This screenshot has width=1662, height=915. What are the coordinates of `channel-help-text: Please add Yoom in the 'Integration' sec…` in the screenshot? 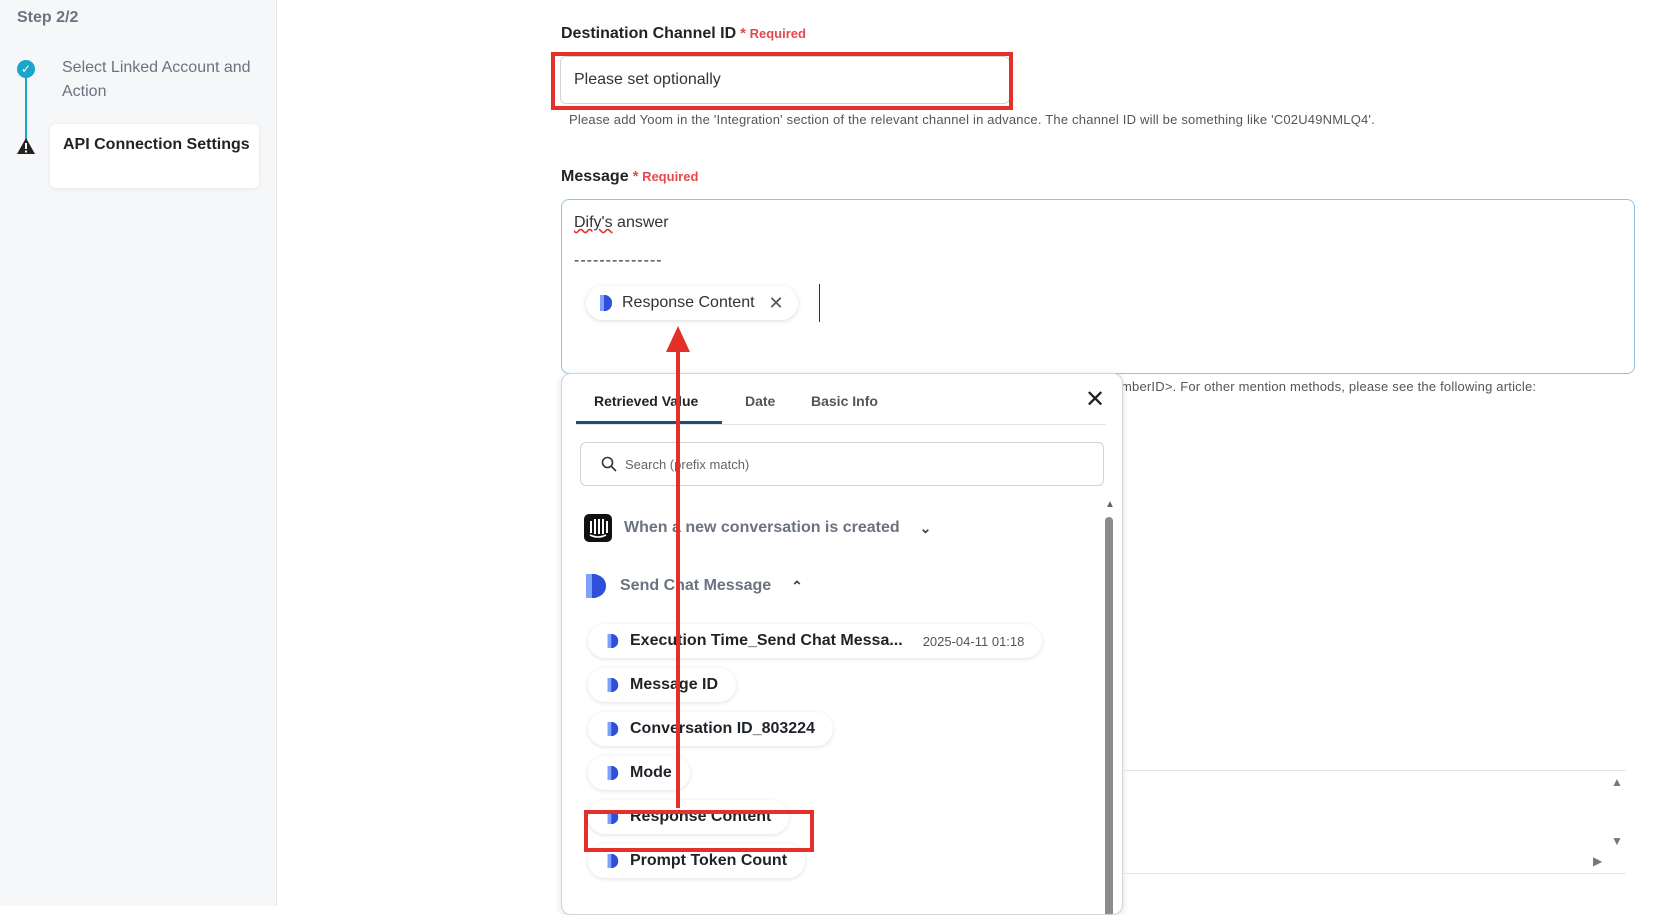 It's located at (972, 119).